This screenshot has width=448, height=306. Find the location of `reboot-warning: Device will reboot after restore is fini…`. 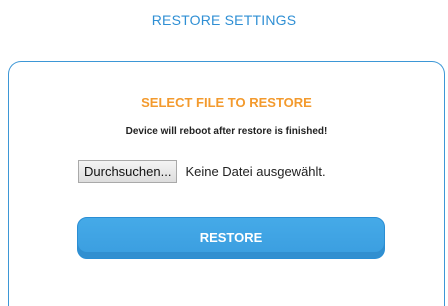

reboot-warning: Device will reboot after restore is fini… is located at coordinates (226, 131).